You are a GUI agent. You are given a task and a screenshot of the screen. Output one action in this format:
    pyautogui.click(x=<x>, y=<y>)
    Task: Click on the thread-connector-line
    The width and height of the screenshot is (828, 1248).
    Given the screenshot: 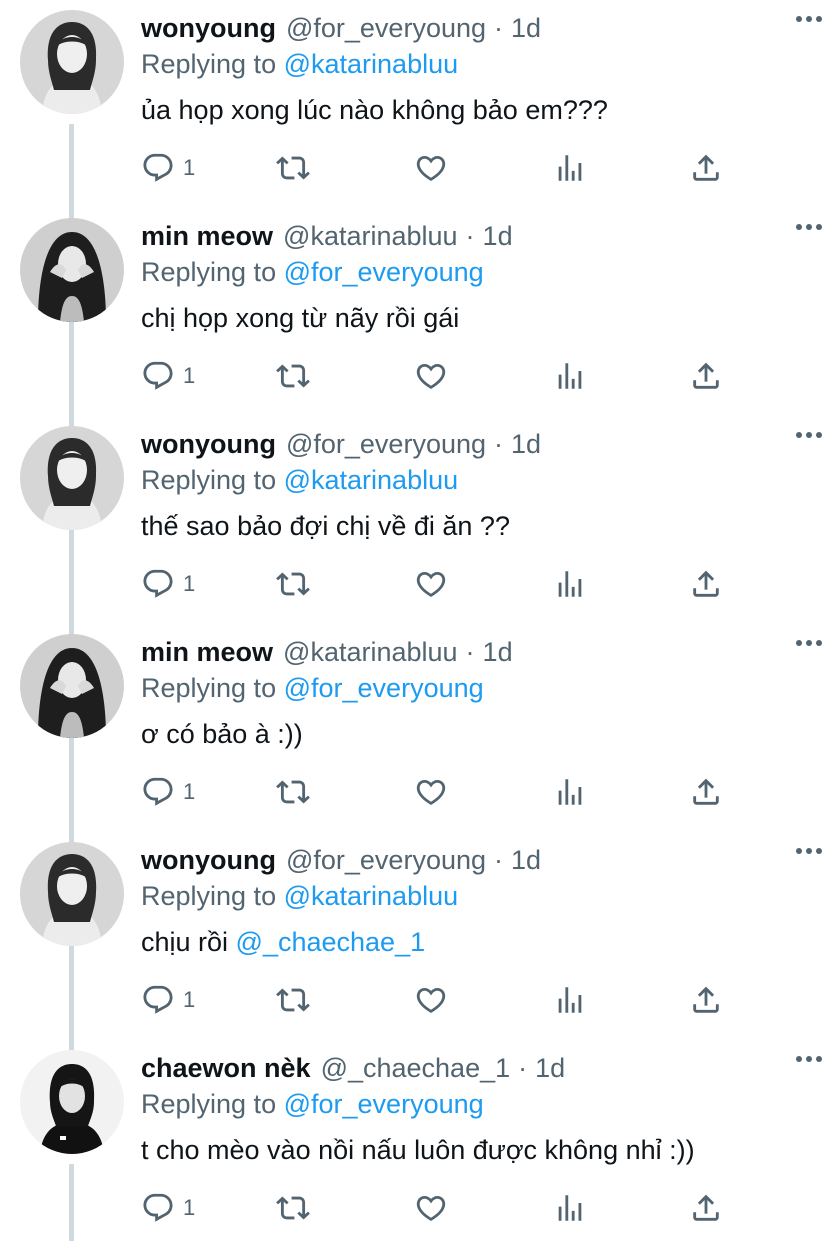 What is the action you would take?
    pyautogui.click(x=71, y=1202)
    